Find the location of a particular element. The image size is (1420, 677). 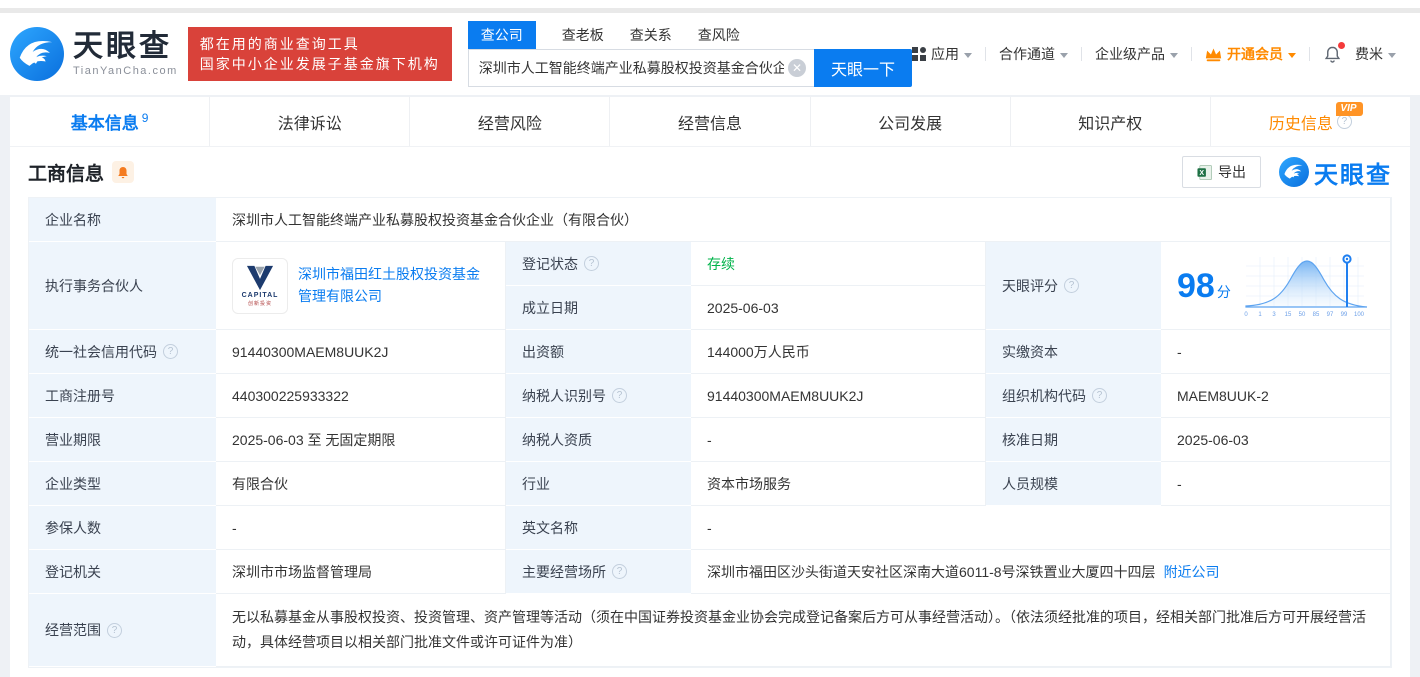

clear-search-icon: ✕ is located at coordinates (797, 67).